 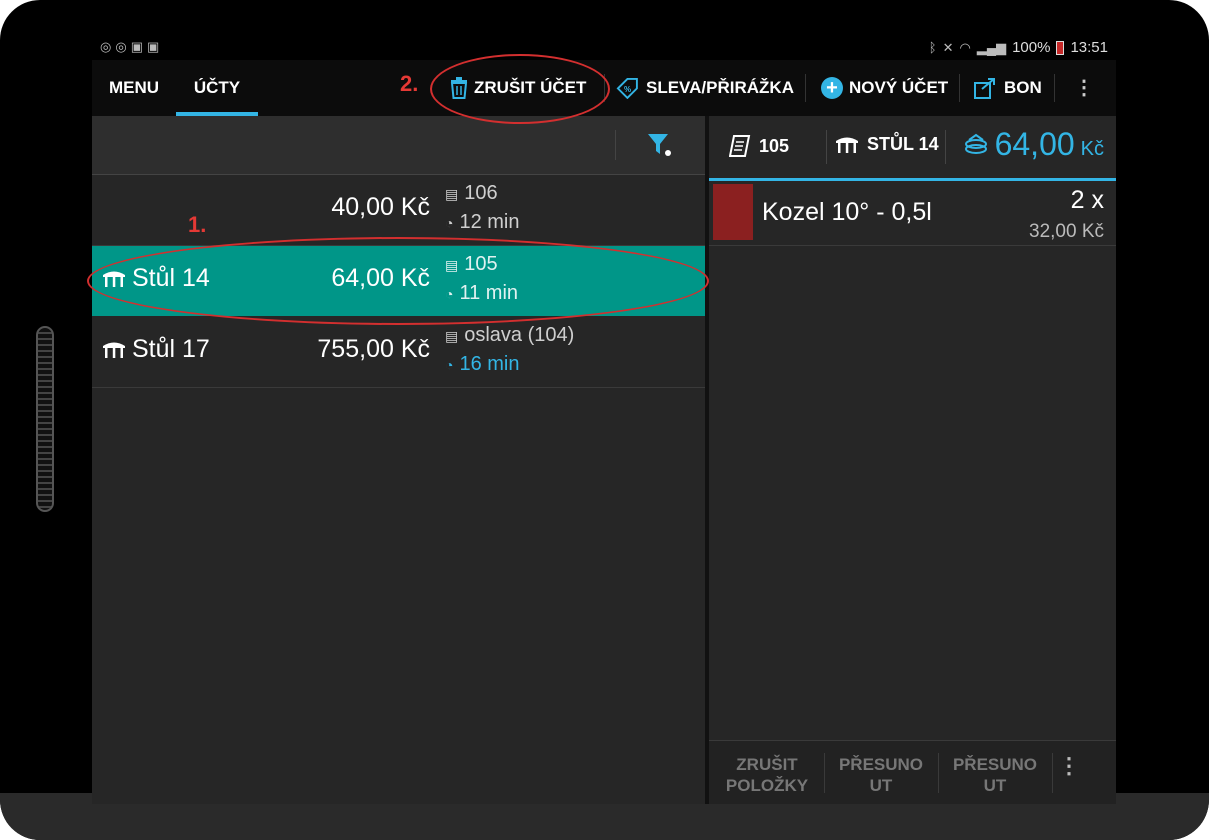 What do you see at coordinates (899, 87) in the screenshot?
I see `new-account-label: NOVÝ ÚČET` at bounding box center [899, 87].